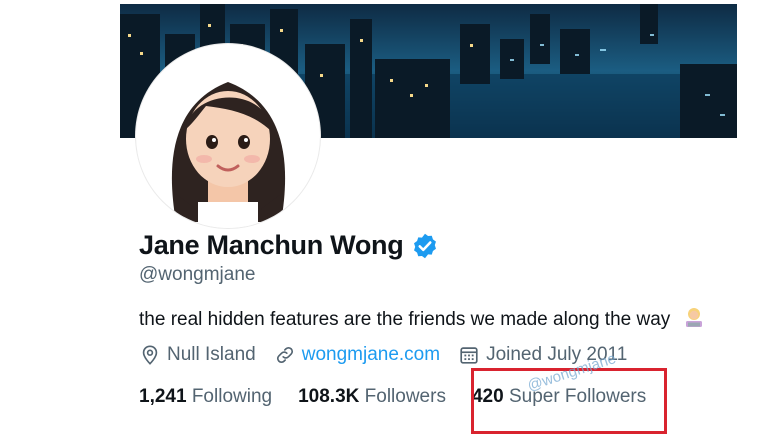 This screenshot has height=439, width=780. What do you see at coordinates (232, 396) in the screenshot?
I see `following-label: Following` at bounding box center [232, 396].